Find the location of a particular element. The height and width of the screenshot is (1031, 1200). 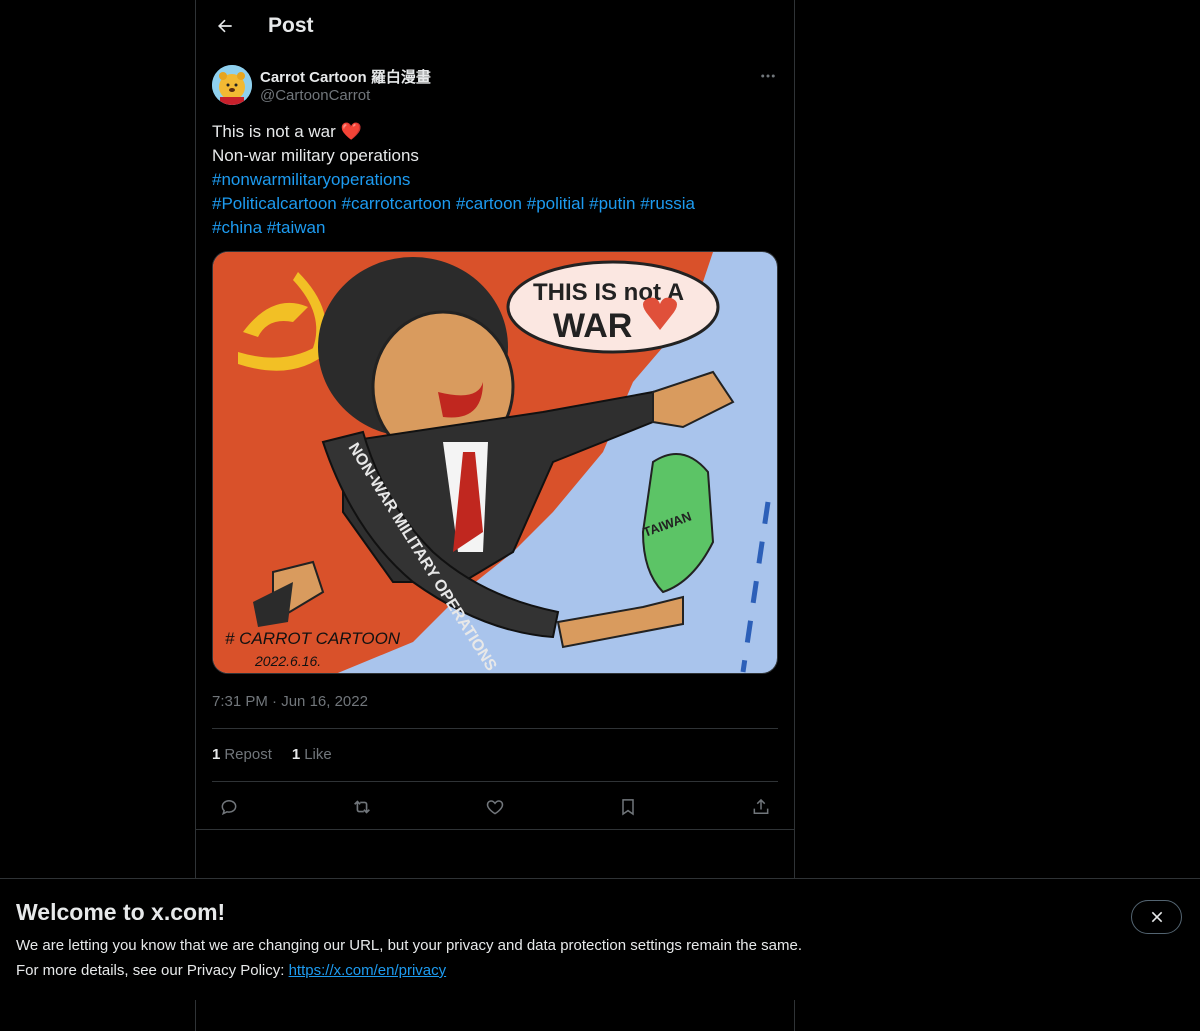

close-icon is located at coordinates (1156, 917).